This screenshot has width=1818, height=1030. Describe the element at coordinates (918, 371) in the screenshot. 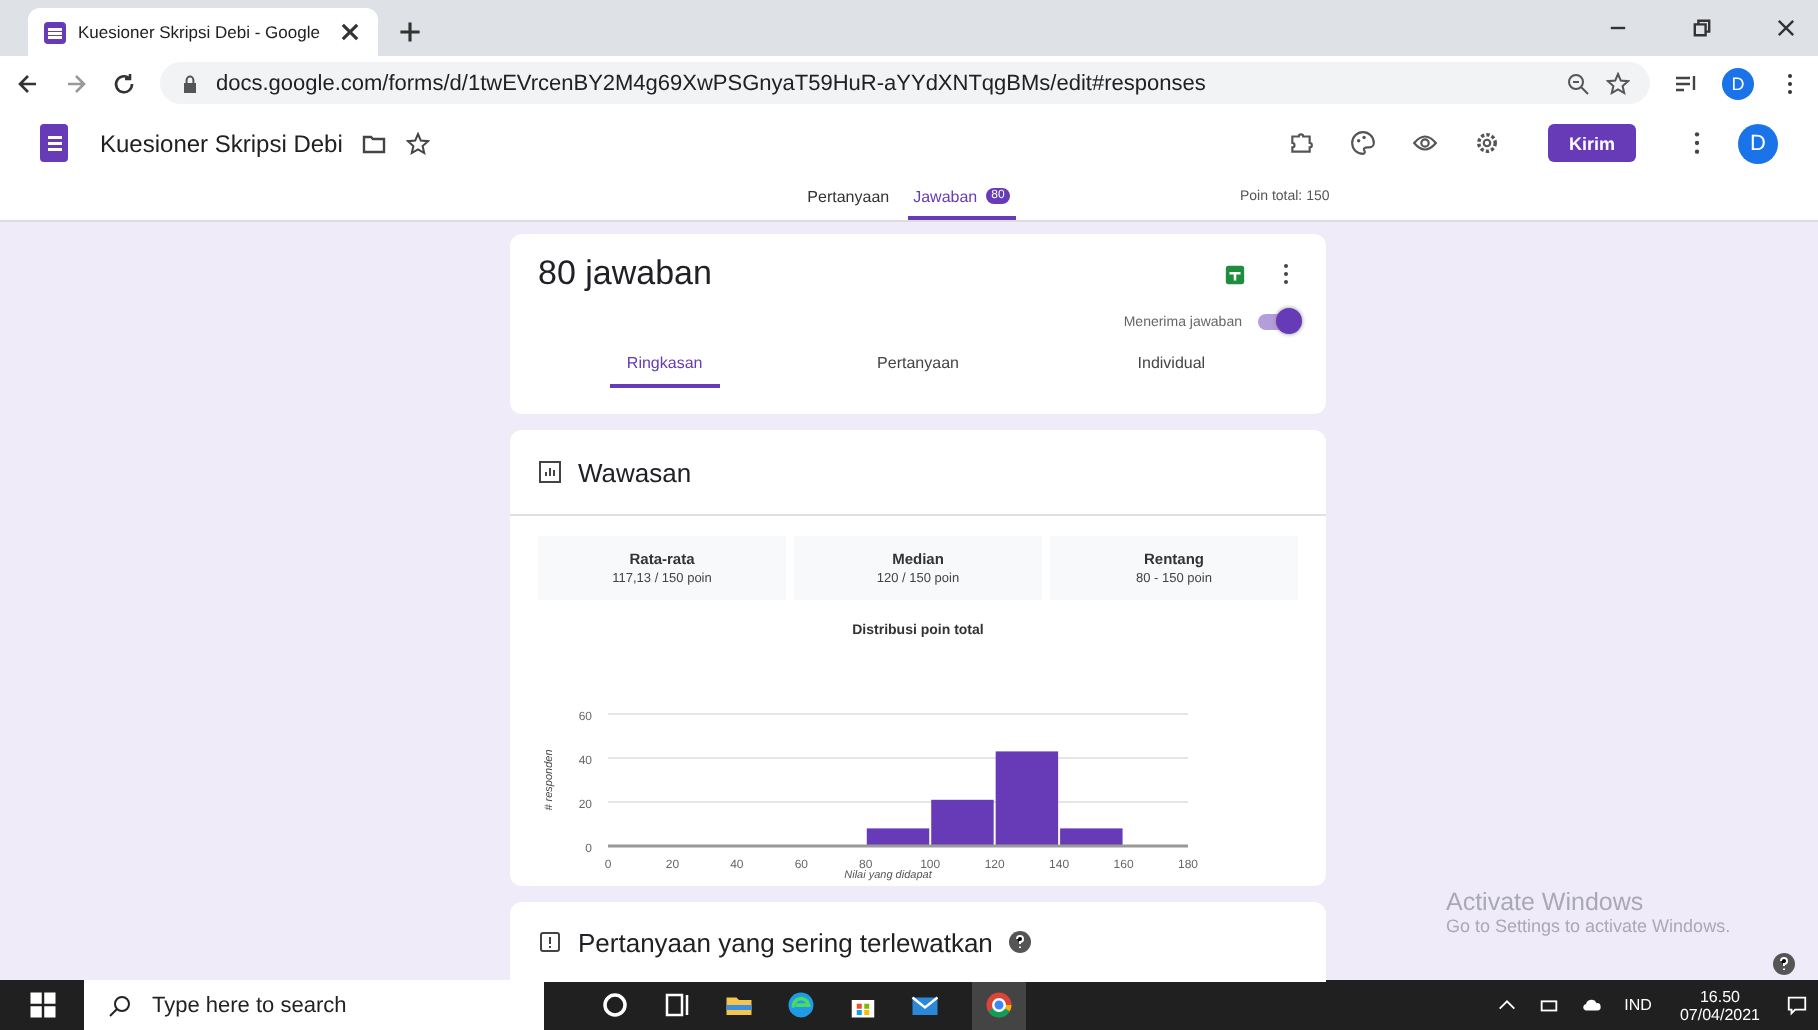

I see `summary-tab: Pertanyaan` at that location.